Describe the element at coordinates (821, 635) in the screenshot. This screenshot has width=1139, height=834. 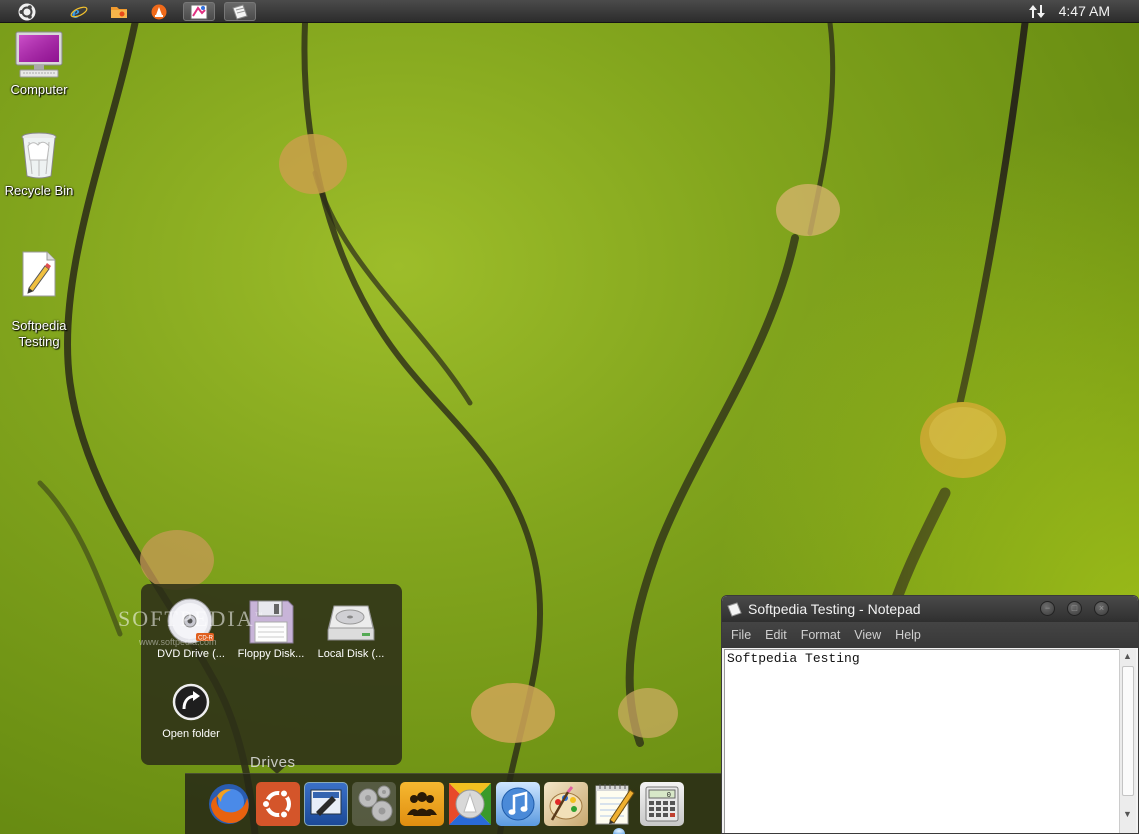
I see `menu-format: Format` at that location.